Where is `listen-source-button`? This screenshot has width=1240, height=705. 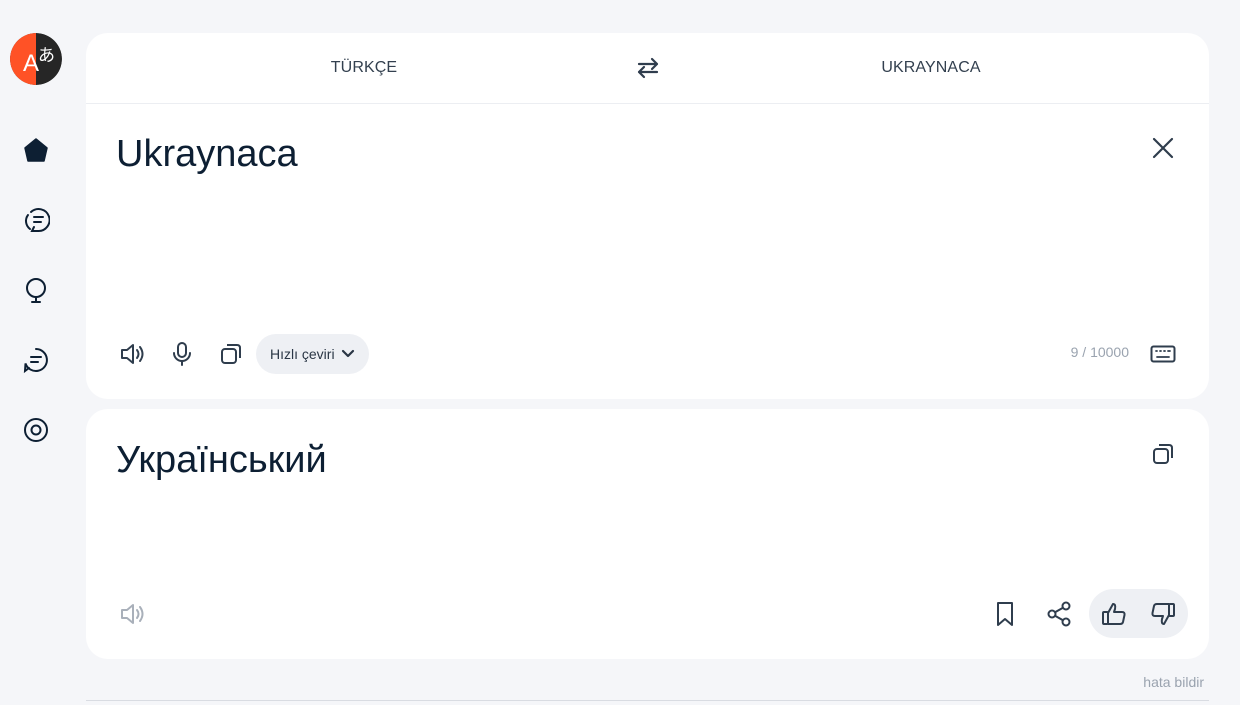 listen-source-button is located at coordinates (133, 354).